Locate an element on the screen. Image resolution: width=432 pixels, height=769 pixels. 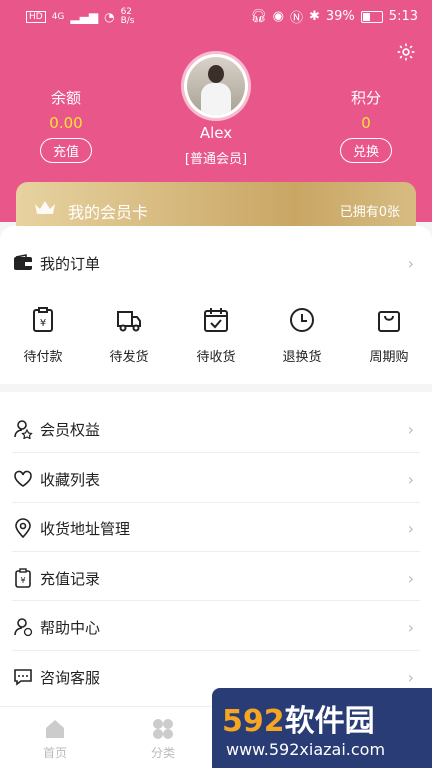
member-icon is located at coordinates (23, 429).